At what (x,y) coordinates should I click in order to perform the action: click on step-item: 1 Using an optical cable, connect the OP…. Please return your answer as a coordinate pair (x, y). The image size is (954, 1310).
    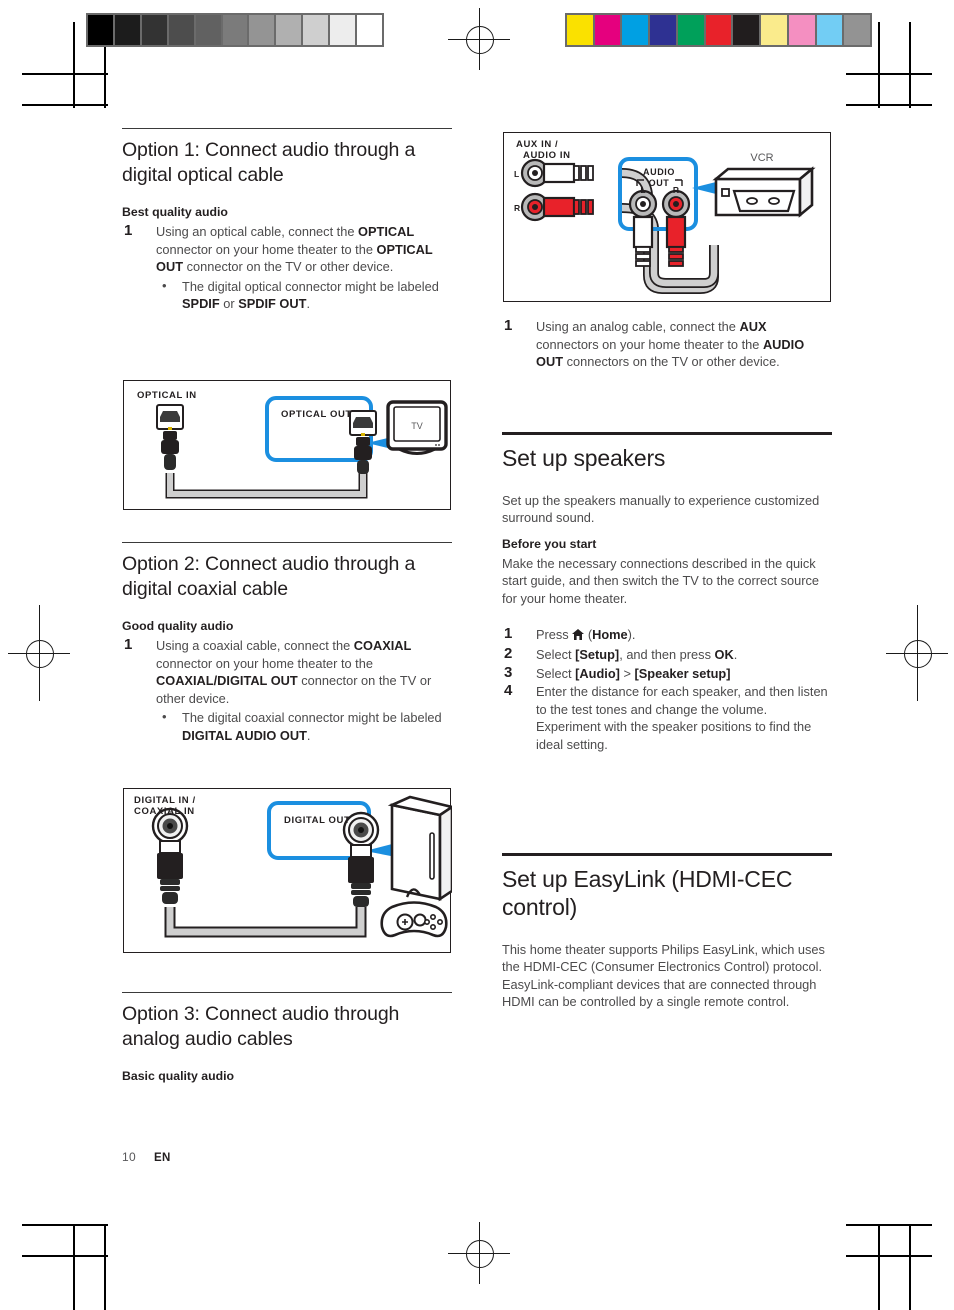
    Looking at the image, I should click on (287, 267).